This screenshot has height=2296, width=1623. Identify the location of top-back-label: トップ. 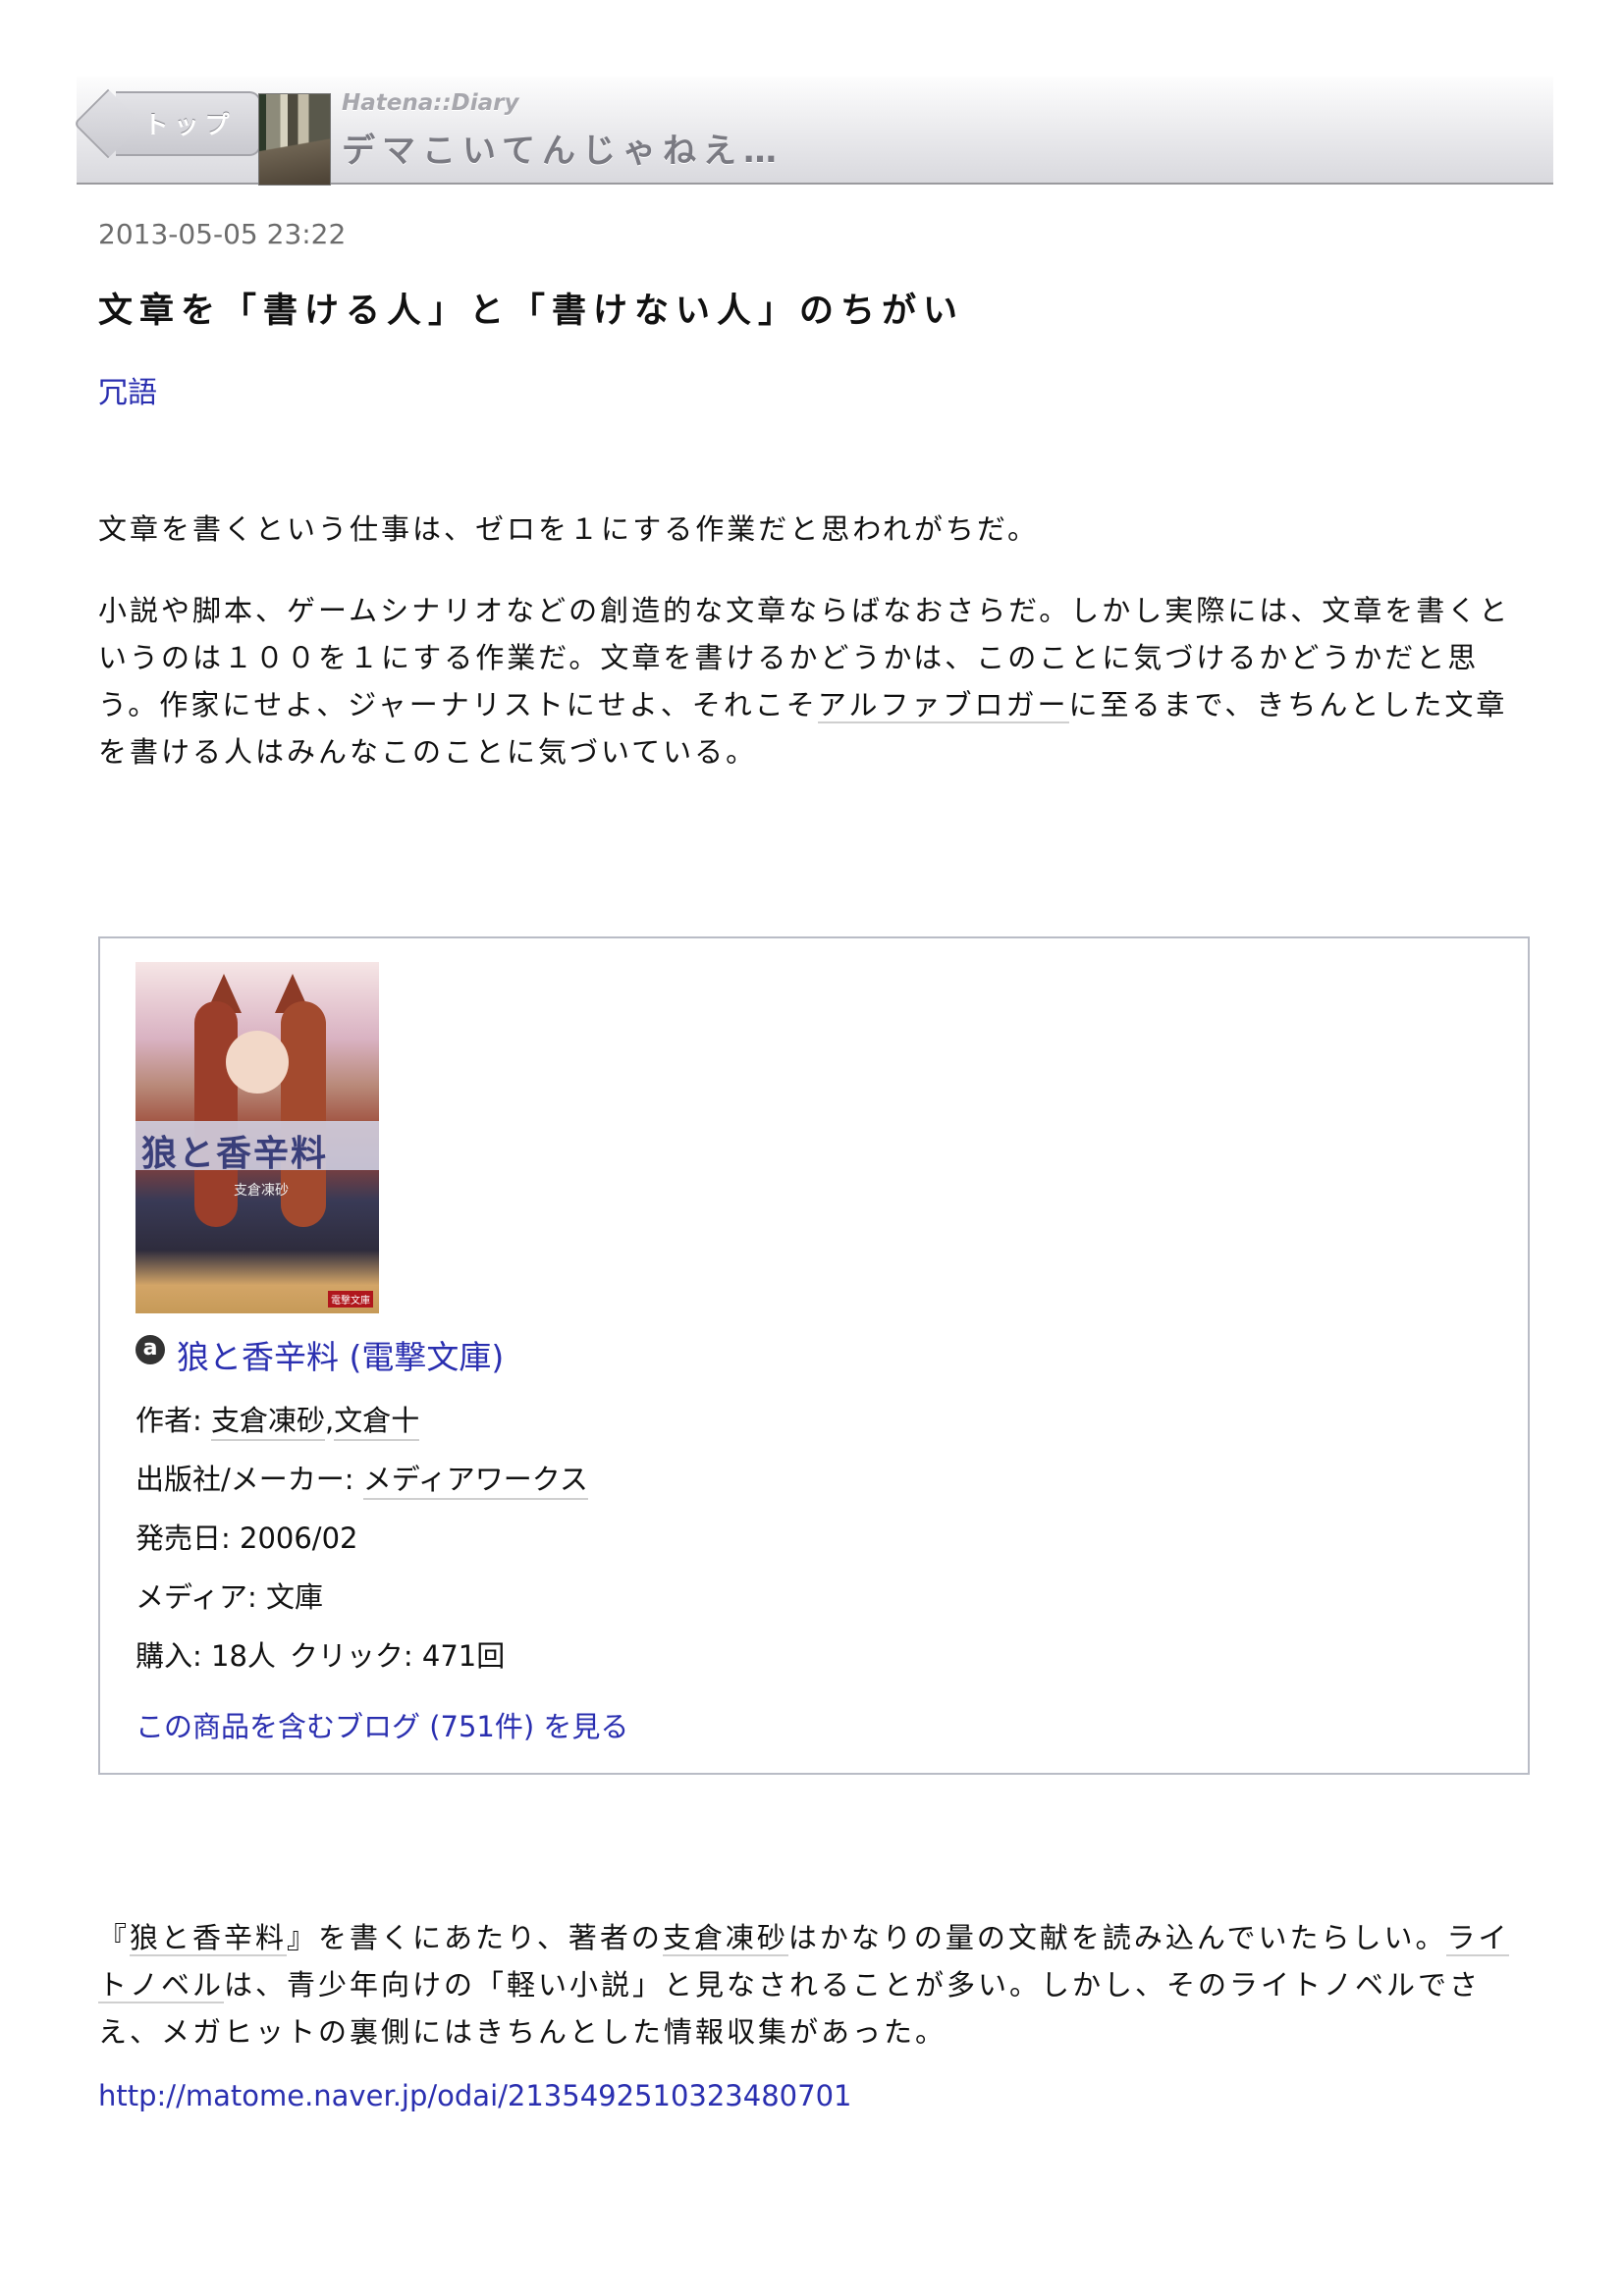
(189, 125).